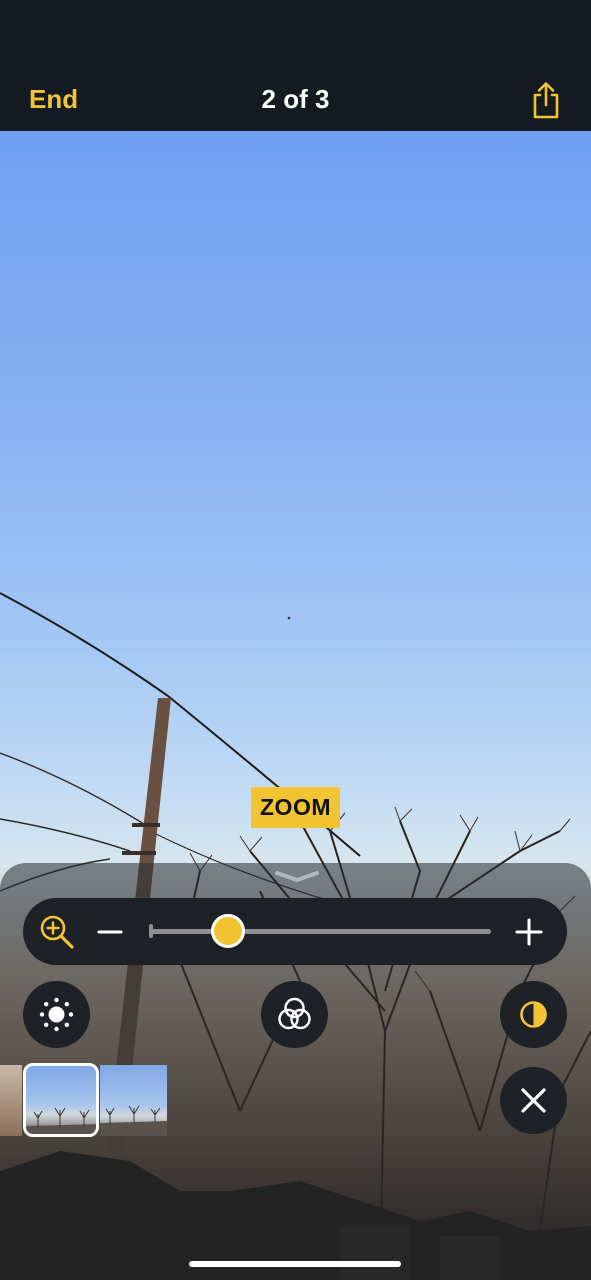 This screenshot has width=591, height=1280. Describe the element at coordinates (297, 876) in the screenshot. I see `panel-grabber-chevron-icon` at that location.